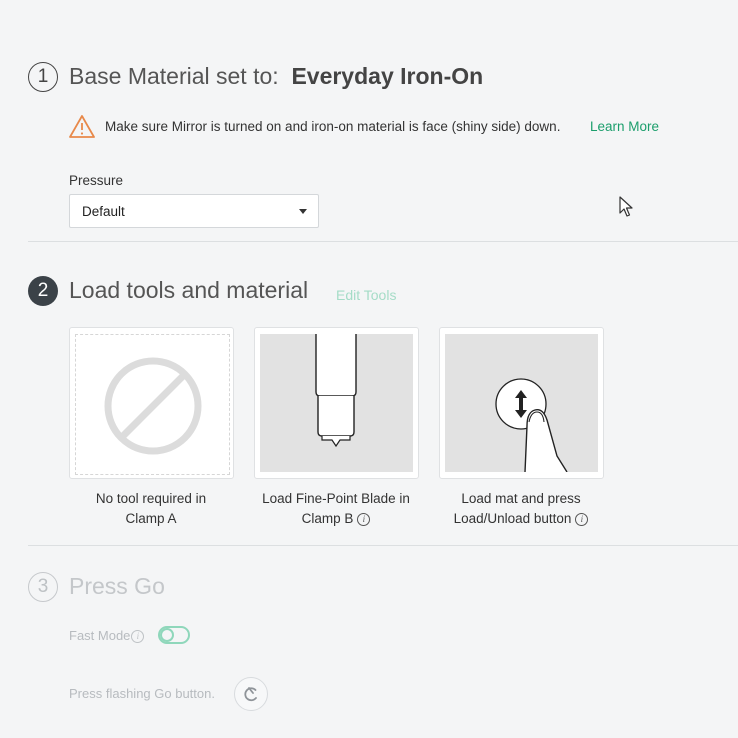  Describe the element at coordinates (624, 126) in the screenshot. I see `learn-more-link: Learn More` at that location.